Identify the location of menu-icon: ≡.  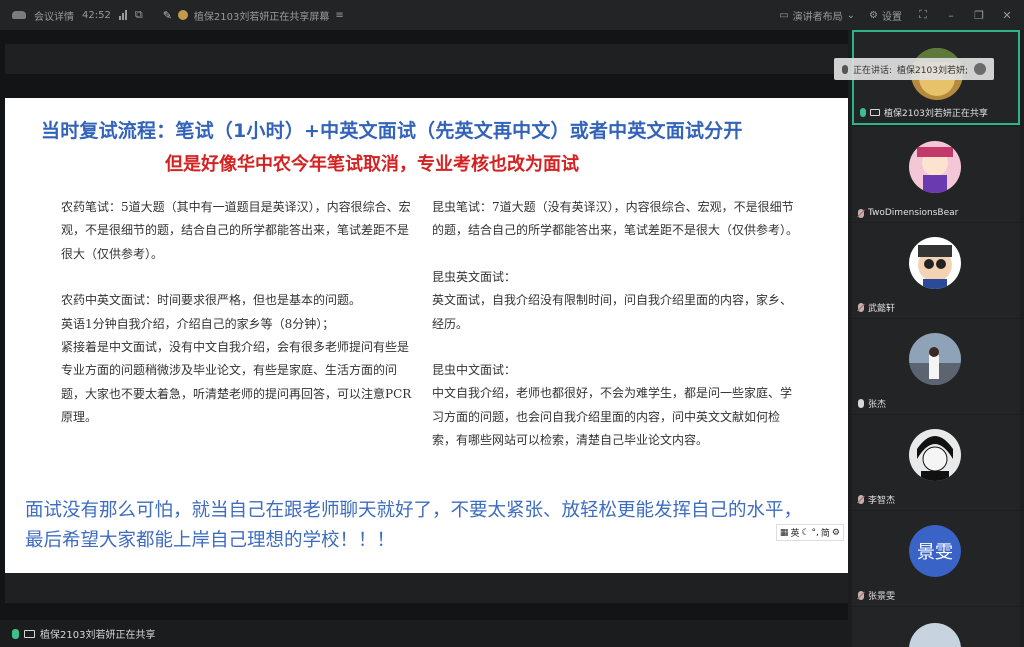
(339, 15).